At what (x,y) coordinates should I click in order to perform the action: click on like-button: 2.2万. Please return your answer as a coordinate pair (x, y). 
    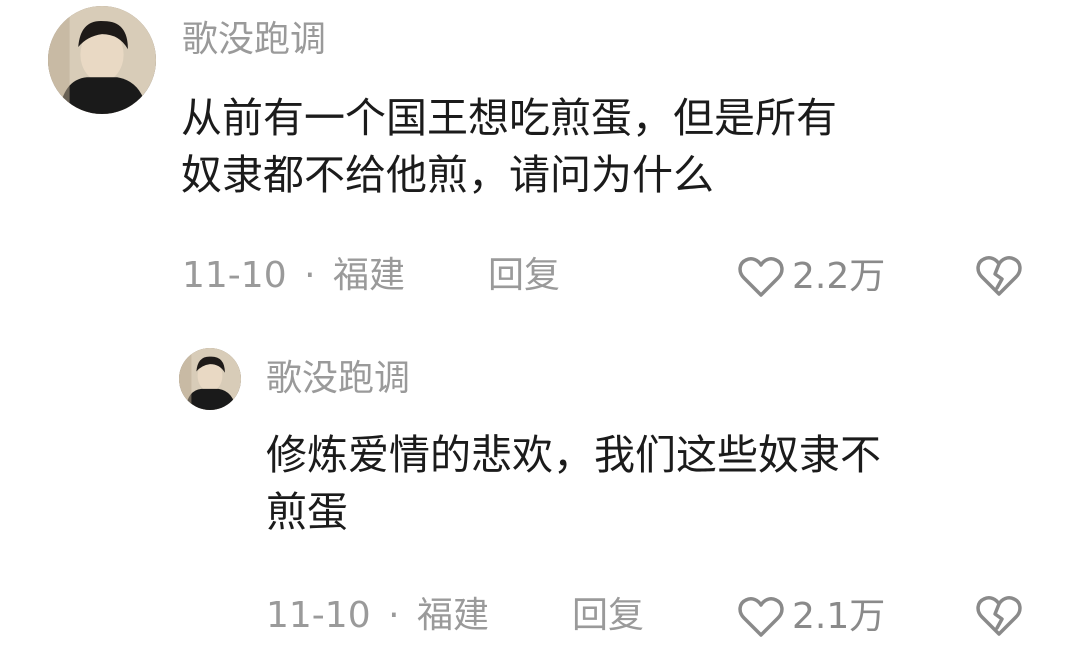
    Looking at the image, I should click on (811, 277).